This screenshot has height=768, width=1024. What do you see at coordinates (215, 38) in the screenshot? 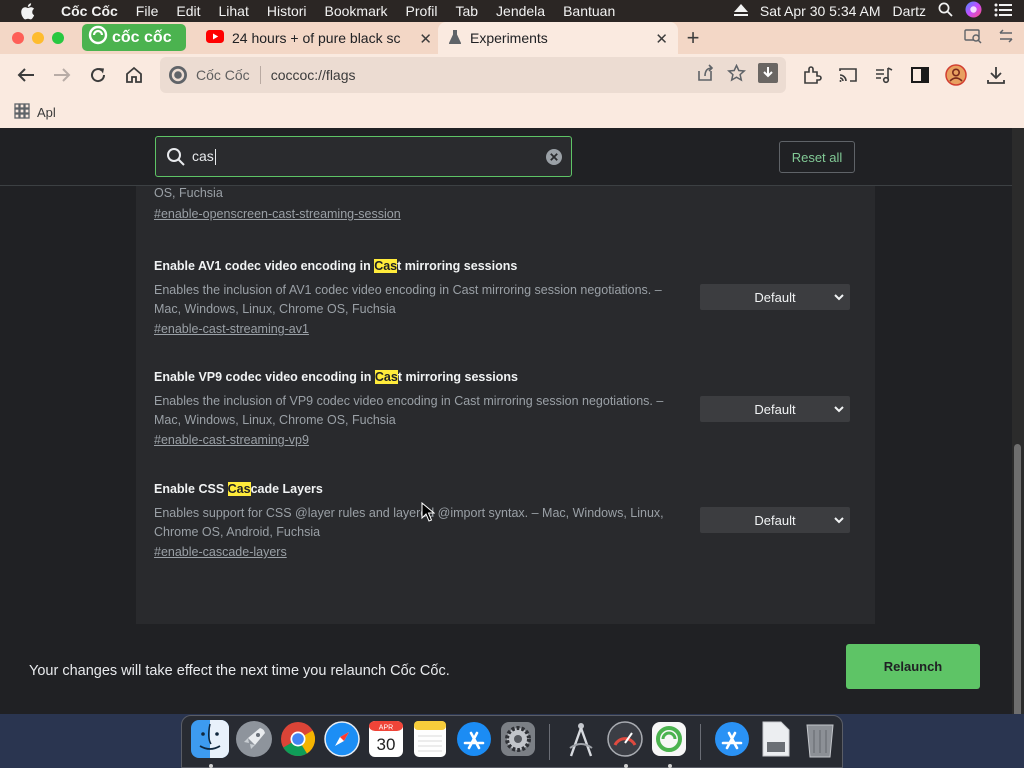
I see `youtube-icon` at bounding box center [215, 38].